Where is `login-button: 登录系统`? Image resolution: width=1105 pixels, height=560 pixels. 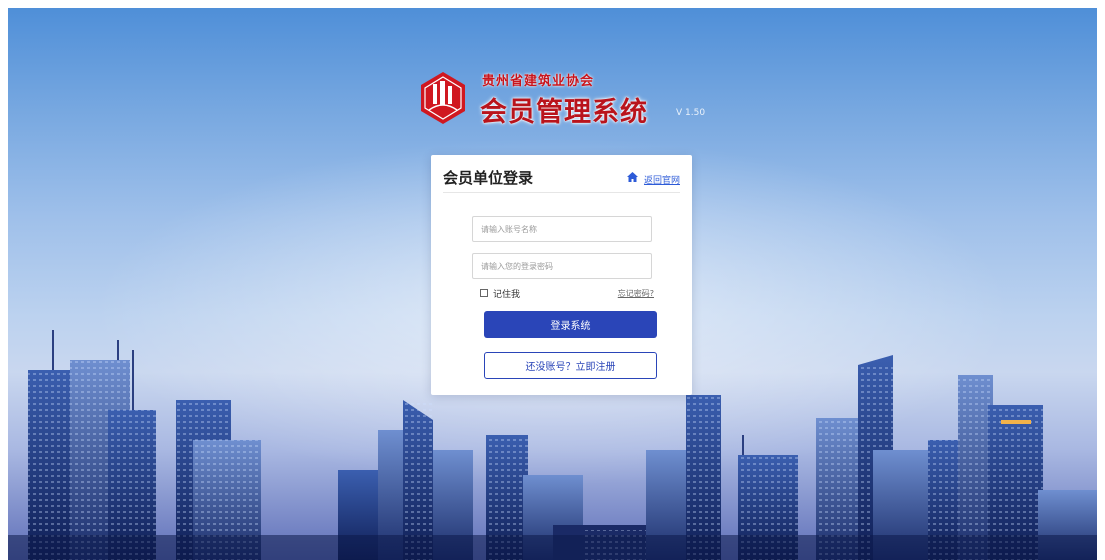 login-button: 登录系统 is located at coordinates (570, 324).